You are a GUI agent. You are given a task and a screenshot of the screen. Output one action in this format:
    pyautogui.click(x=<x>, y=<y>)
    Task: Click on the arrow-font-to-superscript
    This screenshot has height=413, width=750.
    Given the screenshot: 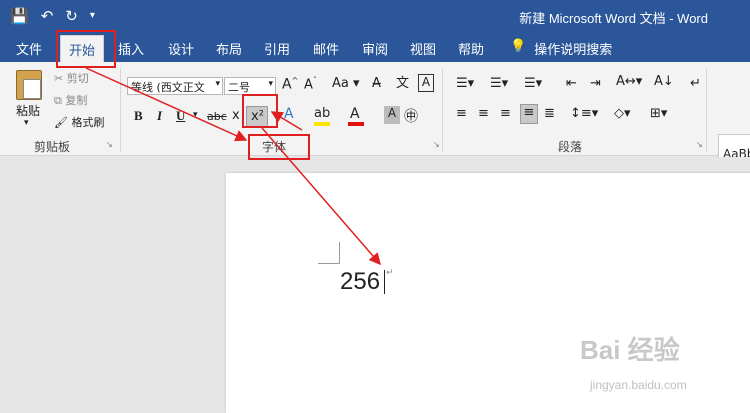 What is the action you would take?
    pyautogui.click(x=286, y=121)
    